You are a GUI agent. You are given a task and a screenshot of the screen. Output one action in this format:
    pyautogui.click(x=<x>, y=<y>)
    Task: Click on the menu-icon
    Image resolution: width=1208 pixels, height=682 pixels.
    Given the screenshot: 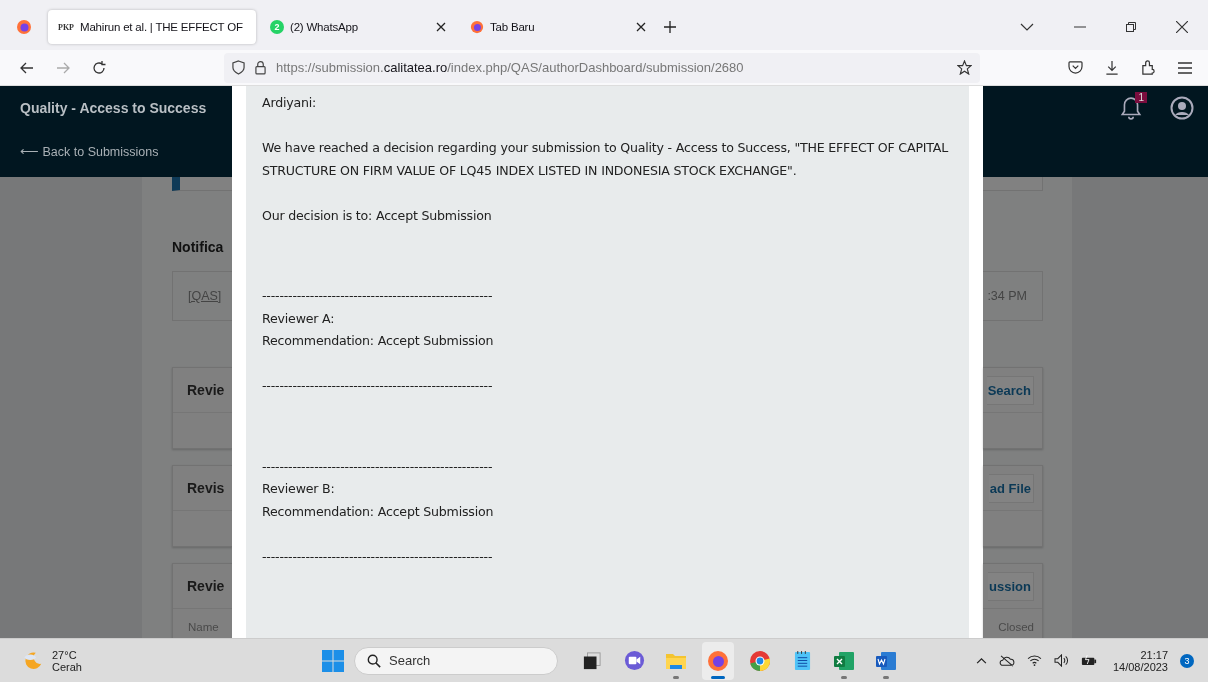 What is the action you would take?
    pyautogui.click(x=1185, y=67)
    